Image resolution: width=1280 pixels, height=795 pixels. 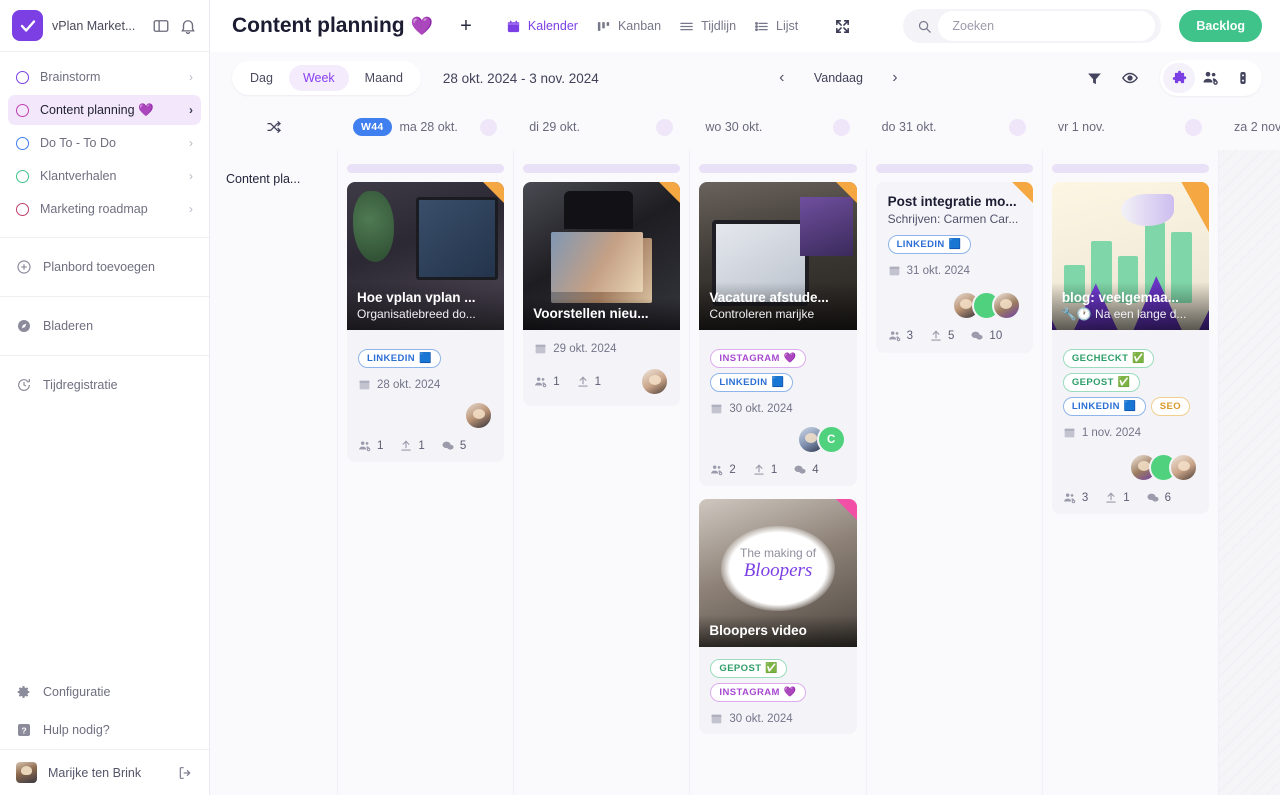 What do you see at coordinates (1170, 406) in the screenshot?
I see `tag-seo: SEO` at bounding box center [1170, 406].